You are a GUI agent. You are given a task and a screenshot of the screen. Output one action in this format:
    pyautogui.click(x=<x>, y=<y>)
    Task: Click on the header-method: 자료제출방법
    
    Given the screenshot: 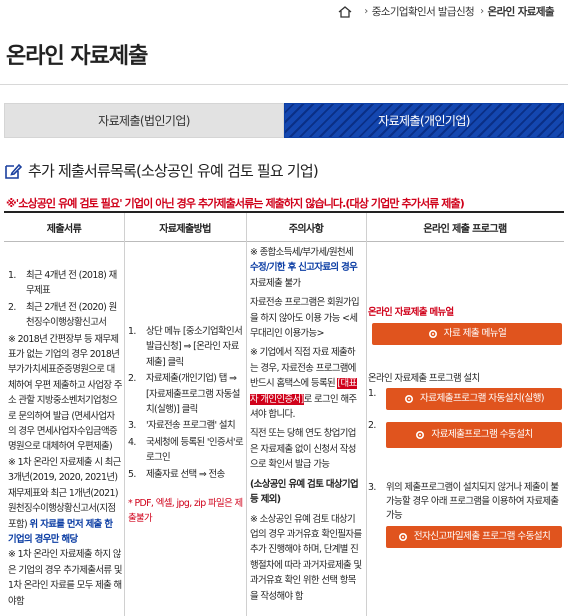 What is the action you would take?
    pyautogui.click(x=185, y=229)
    